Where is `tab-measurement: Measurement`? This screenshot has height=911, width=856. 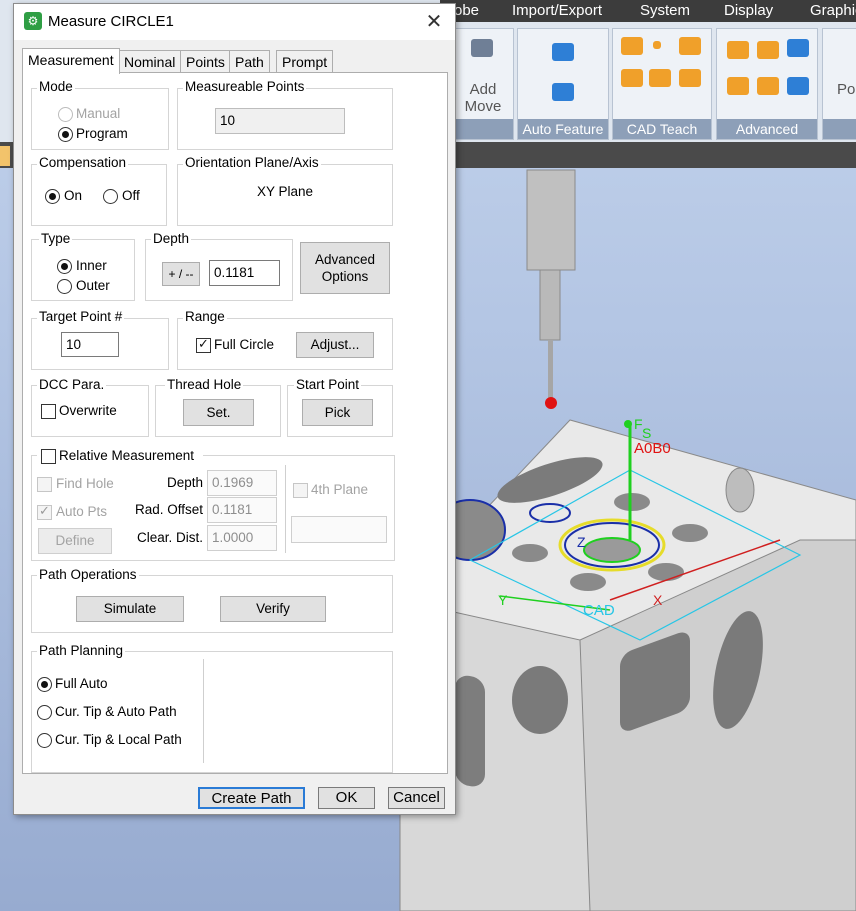
tab-measurement: Measurement is located at coordinates (71, 61).